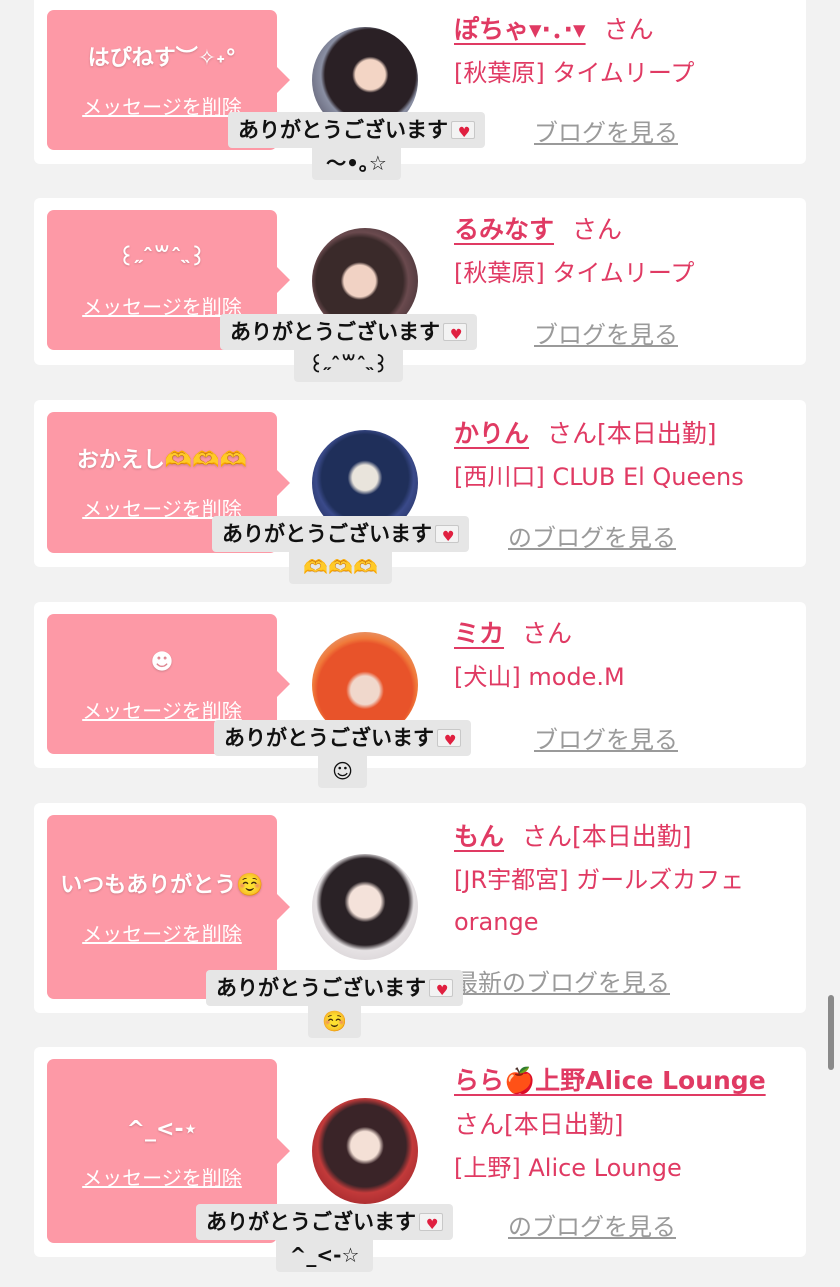 This screenshot has width=840, height=1287. What do you see at coordinates (356, 164) in the screenshot?
I see `overlay-reply: 〜•｡☆` at bounding box center [356, 164].